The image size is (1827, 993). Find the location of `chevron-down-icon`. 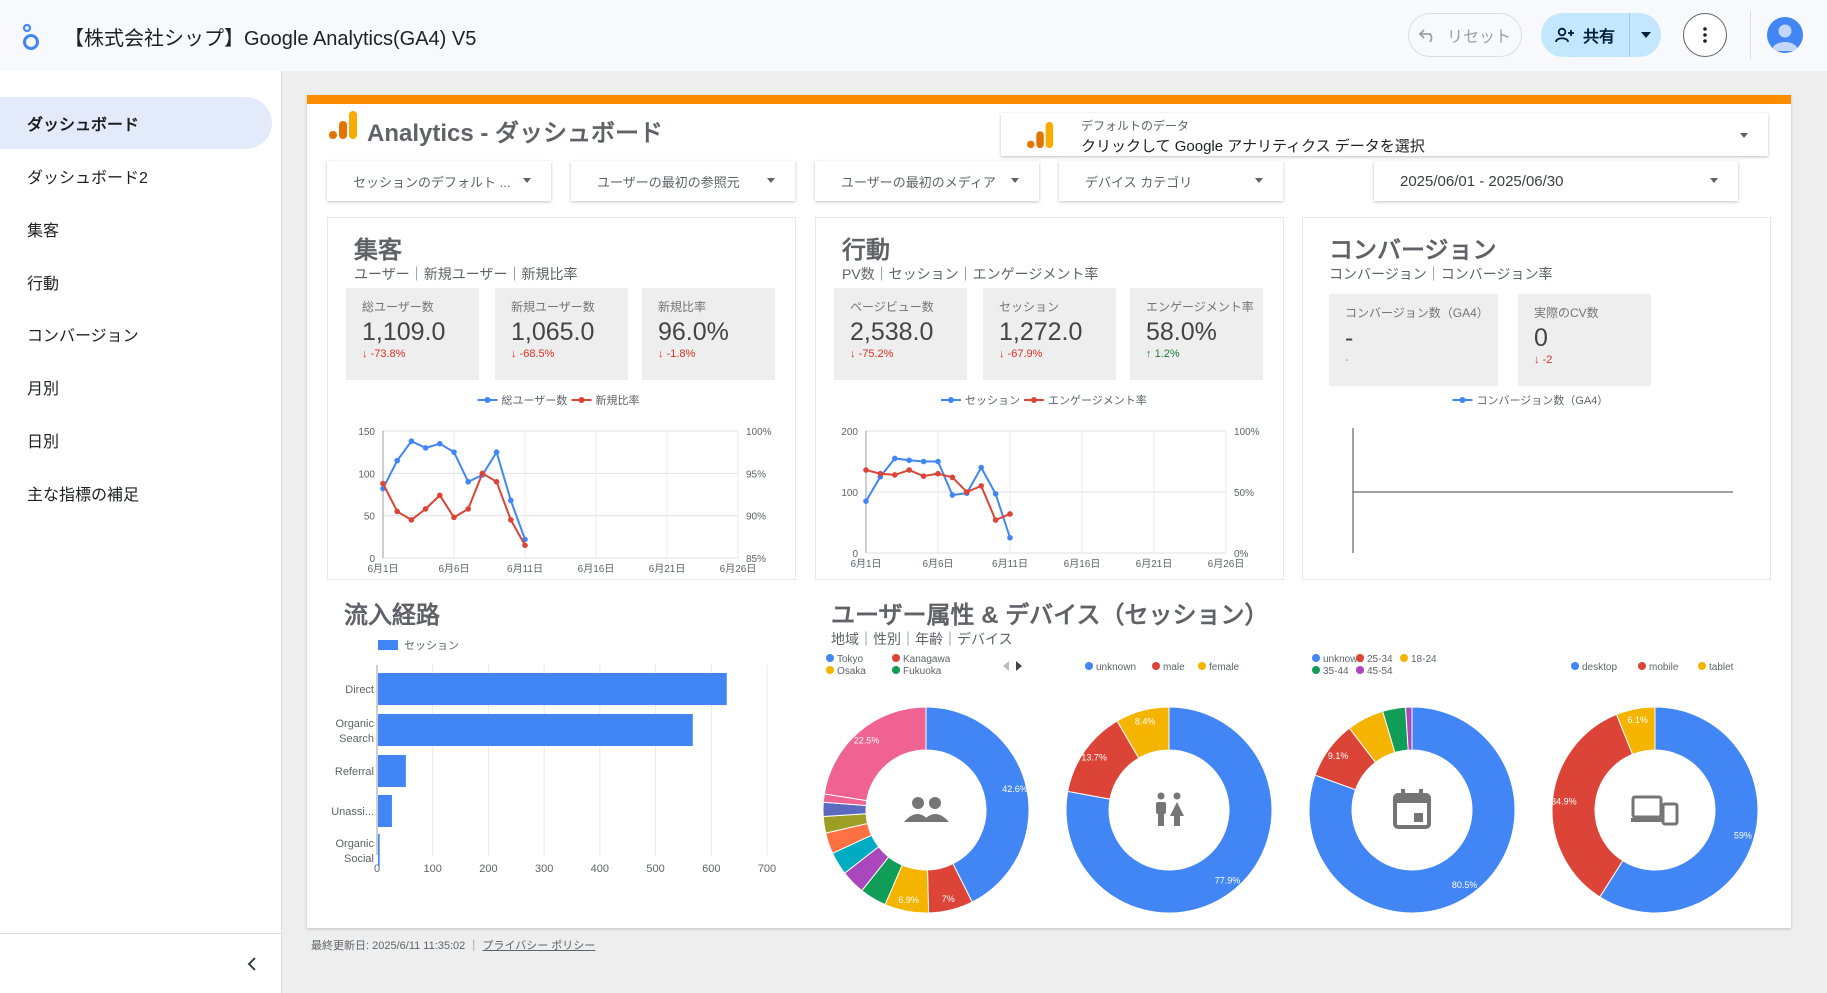

chevron-down-icon is located at coordinates (1015, 180).